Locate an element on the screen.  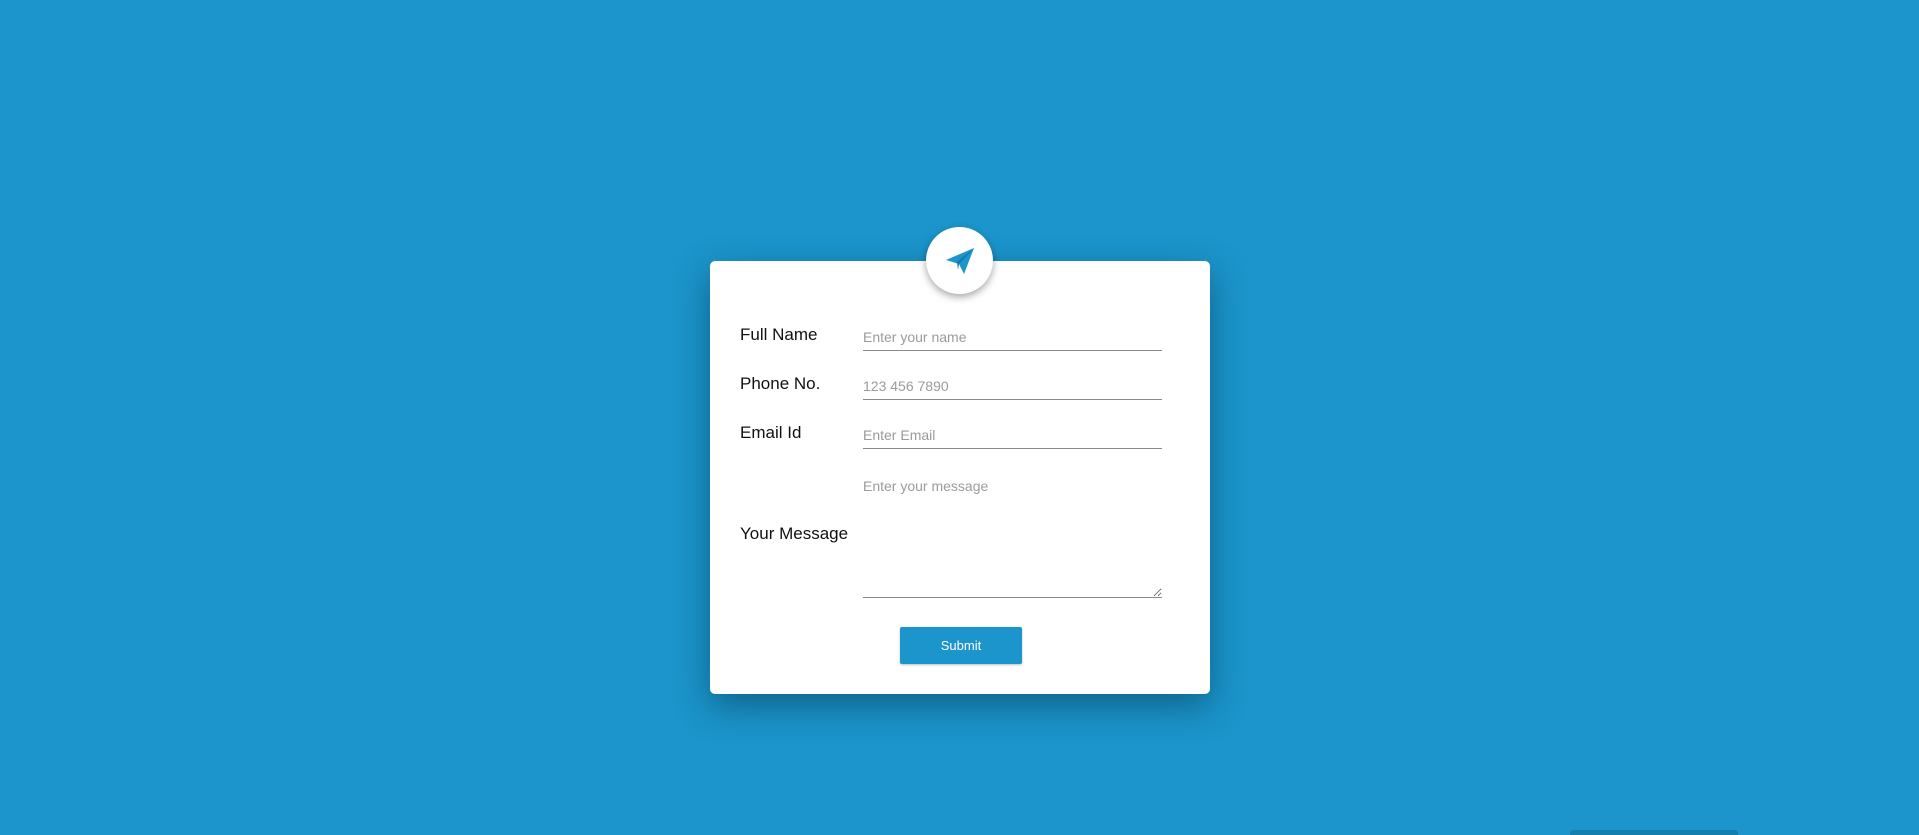
message-label: Your Message is located at coordinates (794, 533).